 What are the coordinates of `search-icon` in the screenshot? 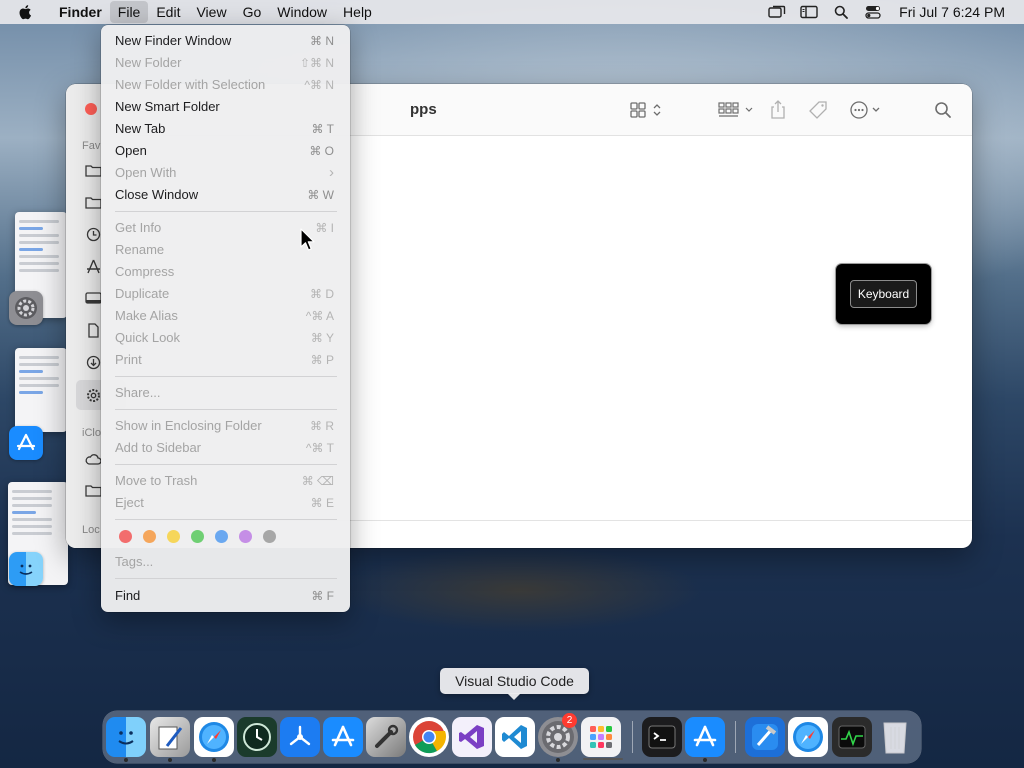 It's located at (943, 110).